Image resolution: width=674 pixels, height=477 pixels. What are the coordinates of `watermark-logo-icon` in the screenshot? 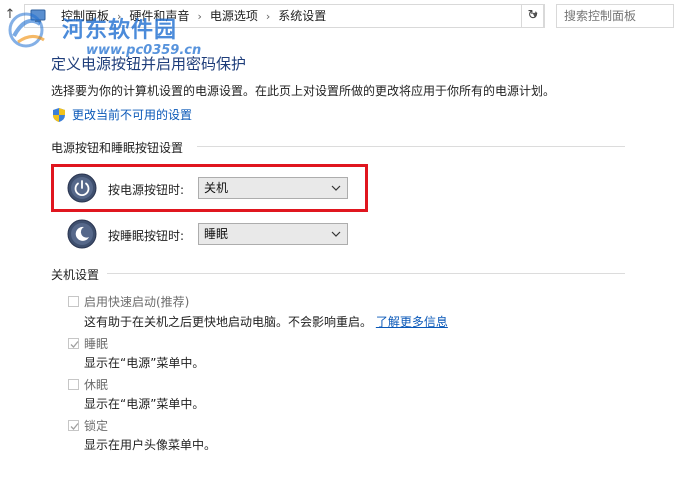 It's located at (26, 30).